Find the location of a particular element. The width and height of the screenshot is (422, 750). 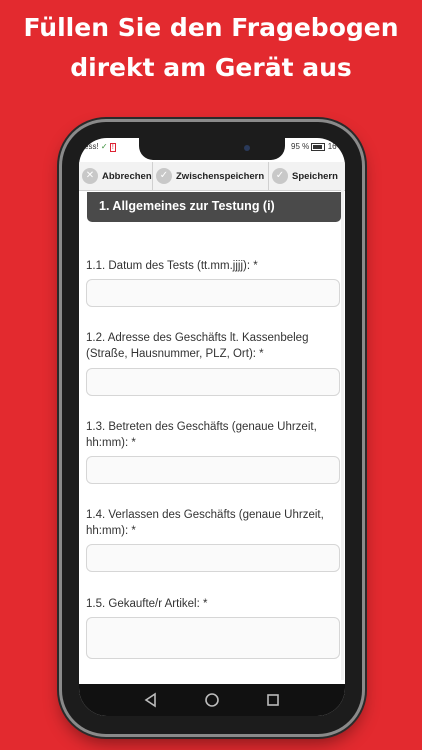

checkmark-icon: ✓ is located at coordinates (104, 146).